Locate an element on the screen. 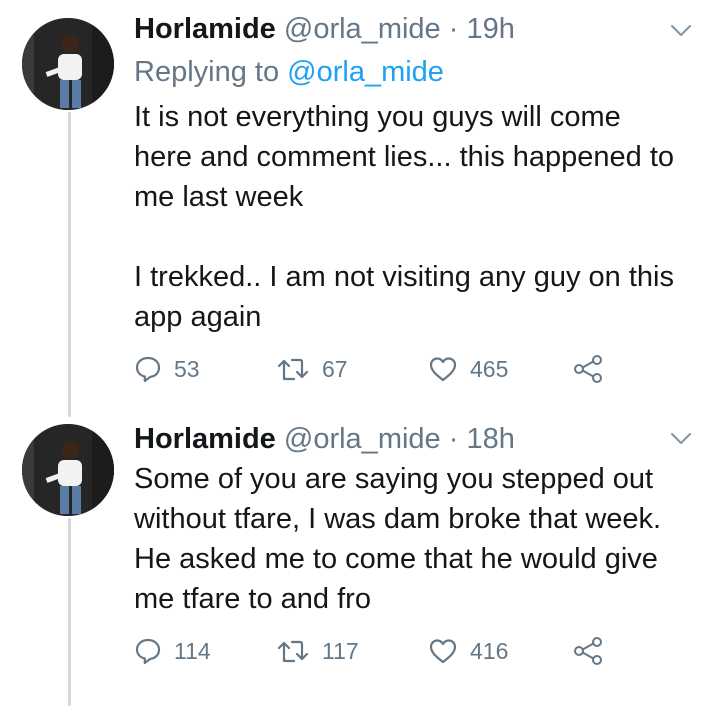 This screenshot has width=720, height=706. retweet-button: 117 is located at coordinates (317, 651).